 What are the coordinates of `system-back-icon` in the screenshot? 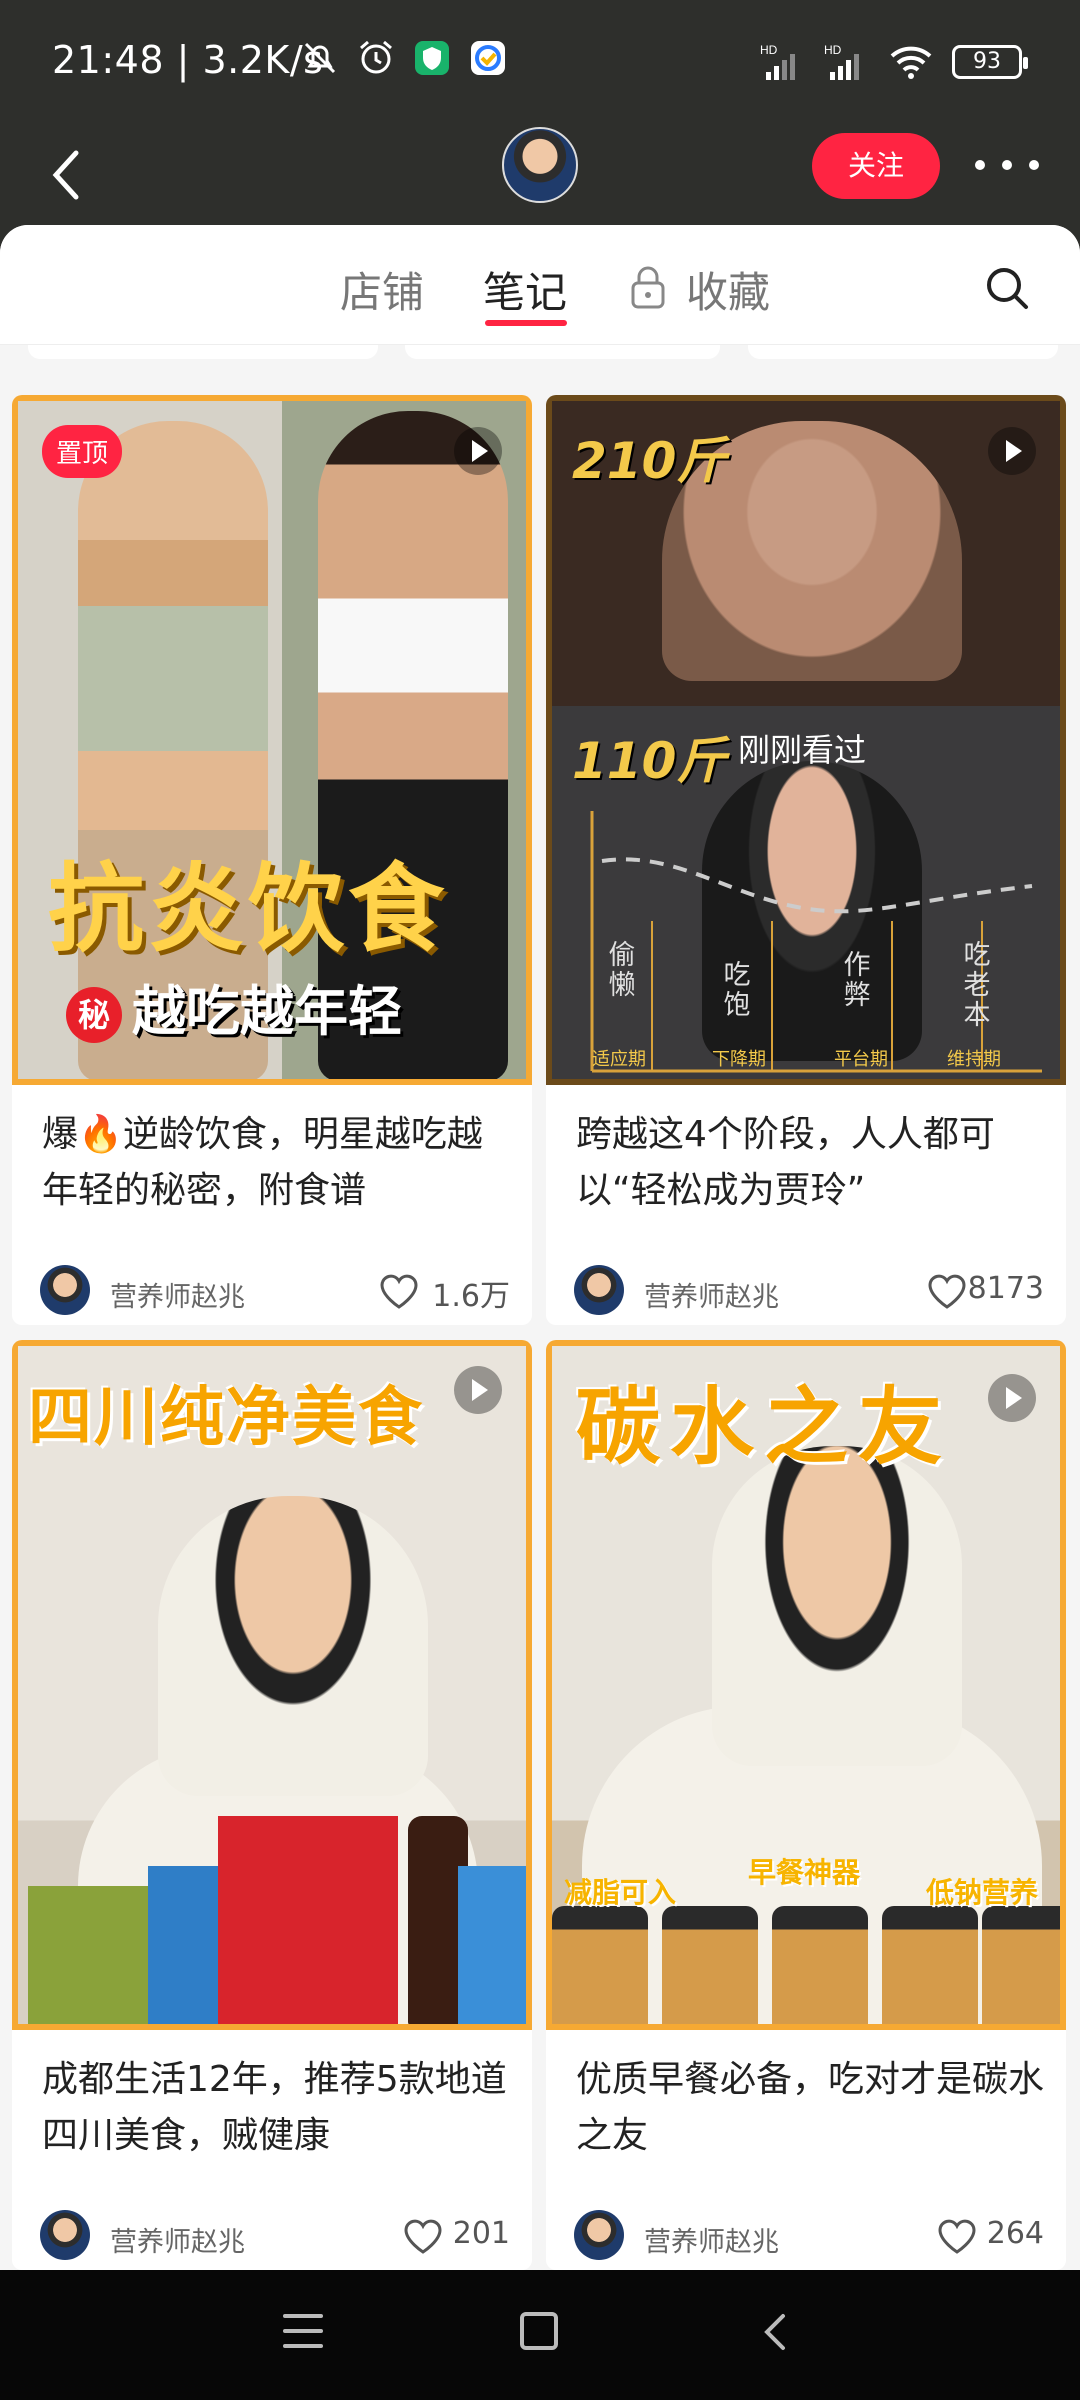 It's located at (777, 2332).